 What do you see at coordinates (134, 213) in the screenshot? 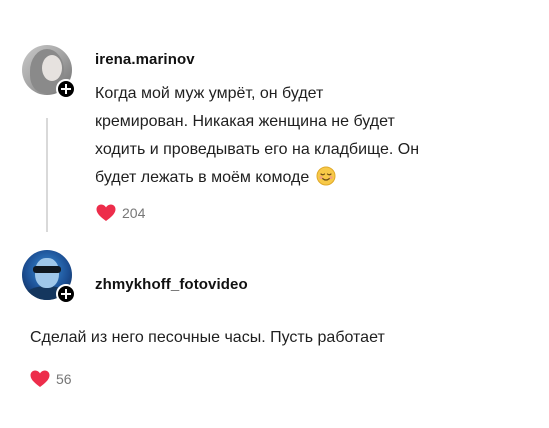
I see `like-count: 204` at bounding box center [134, 213].